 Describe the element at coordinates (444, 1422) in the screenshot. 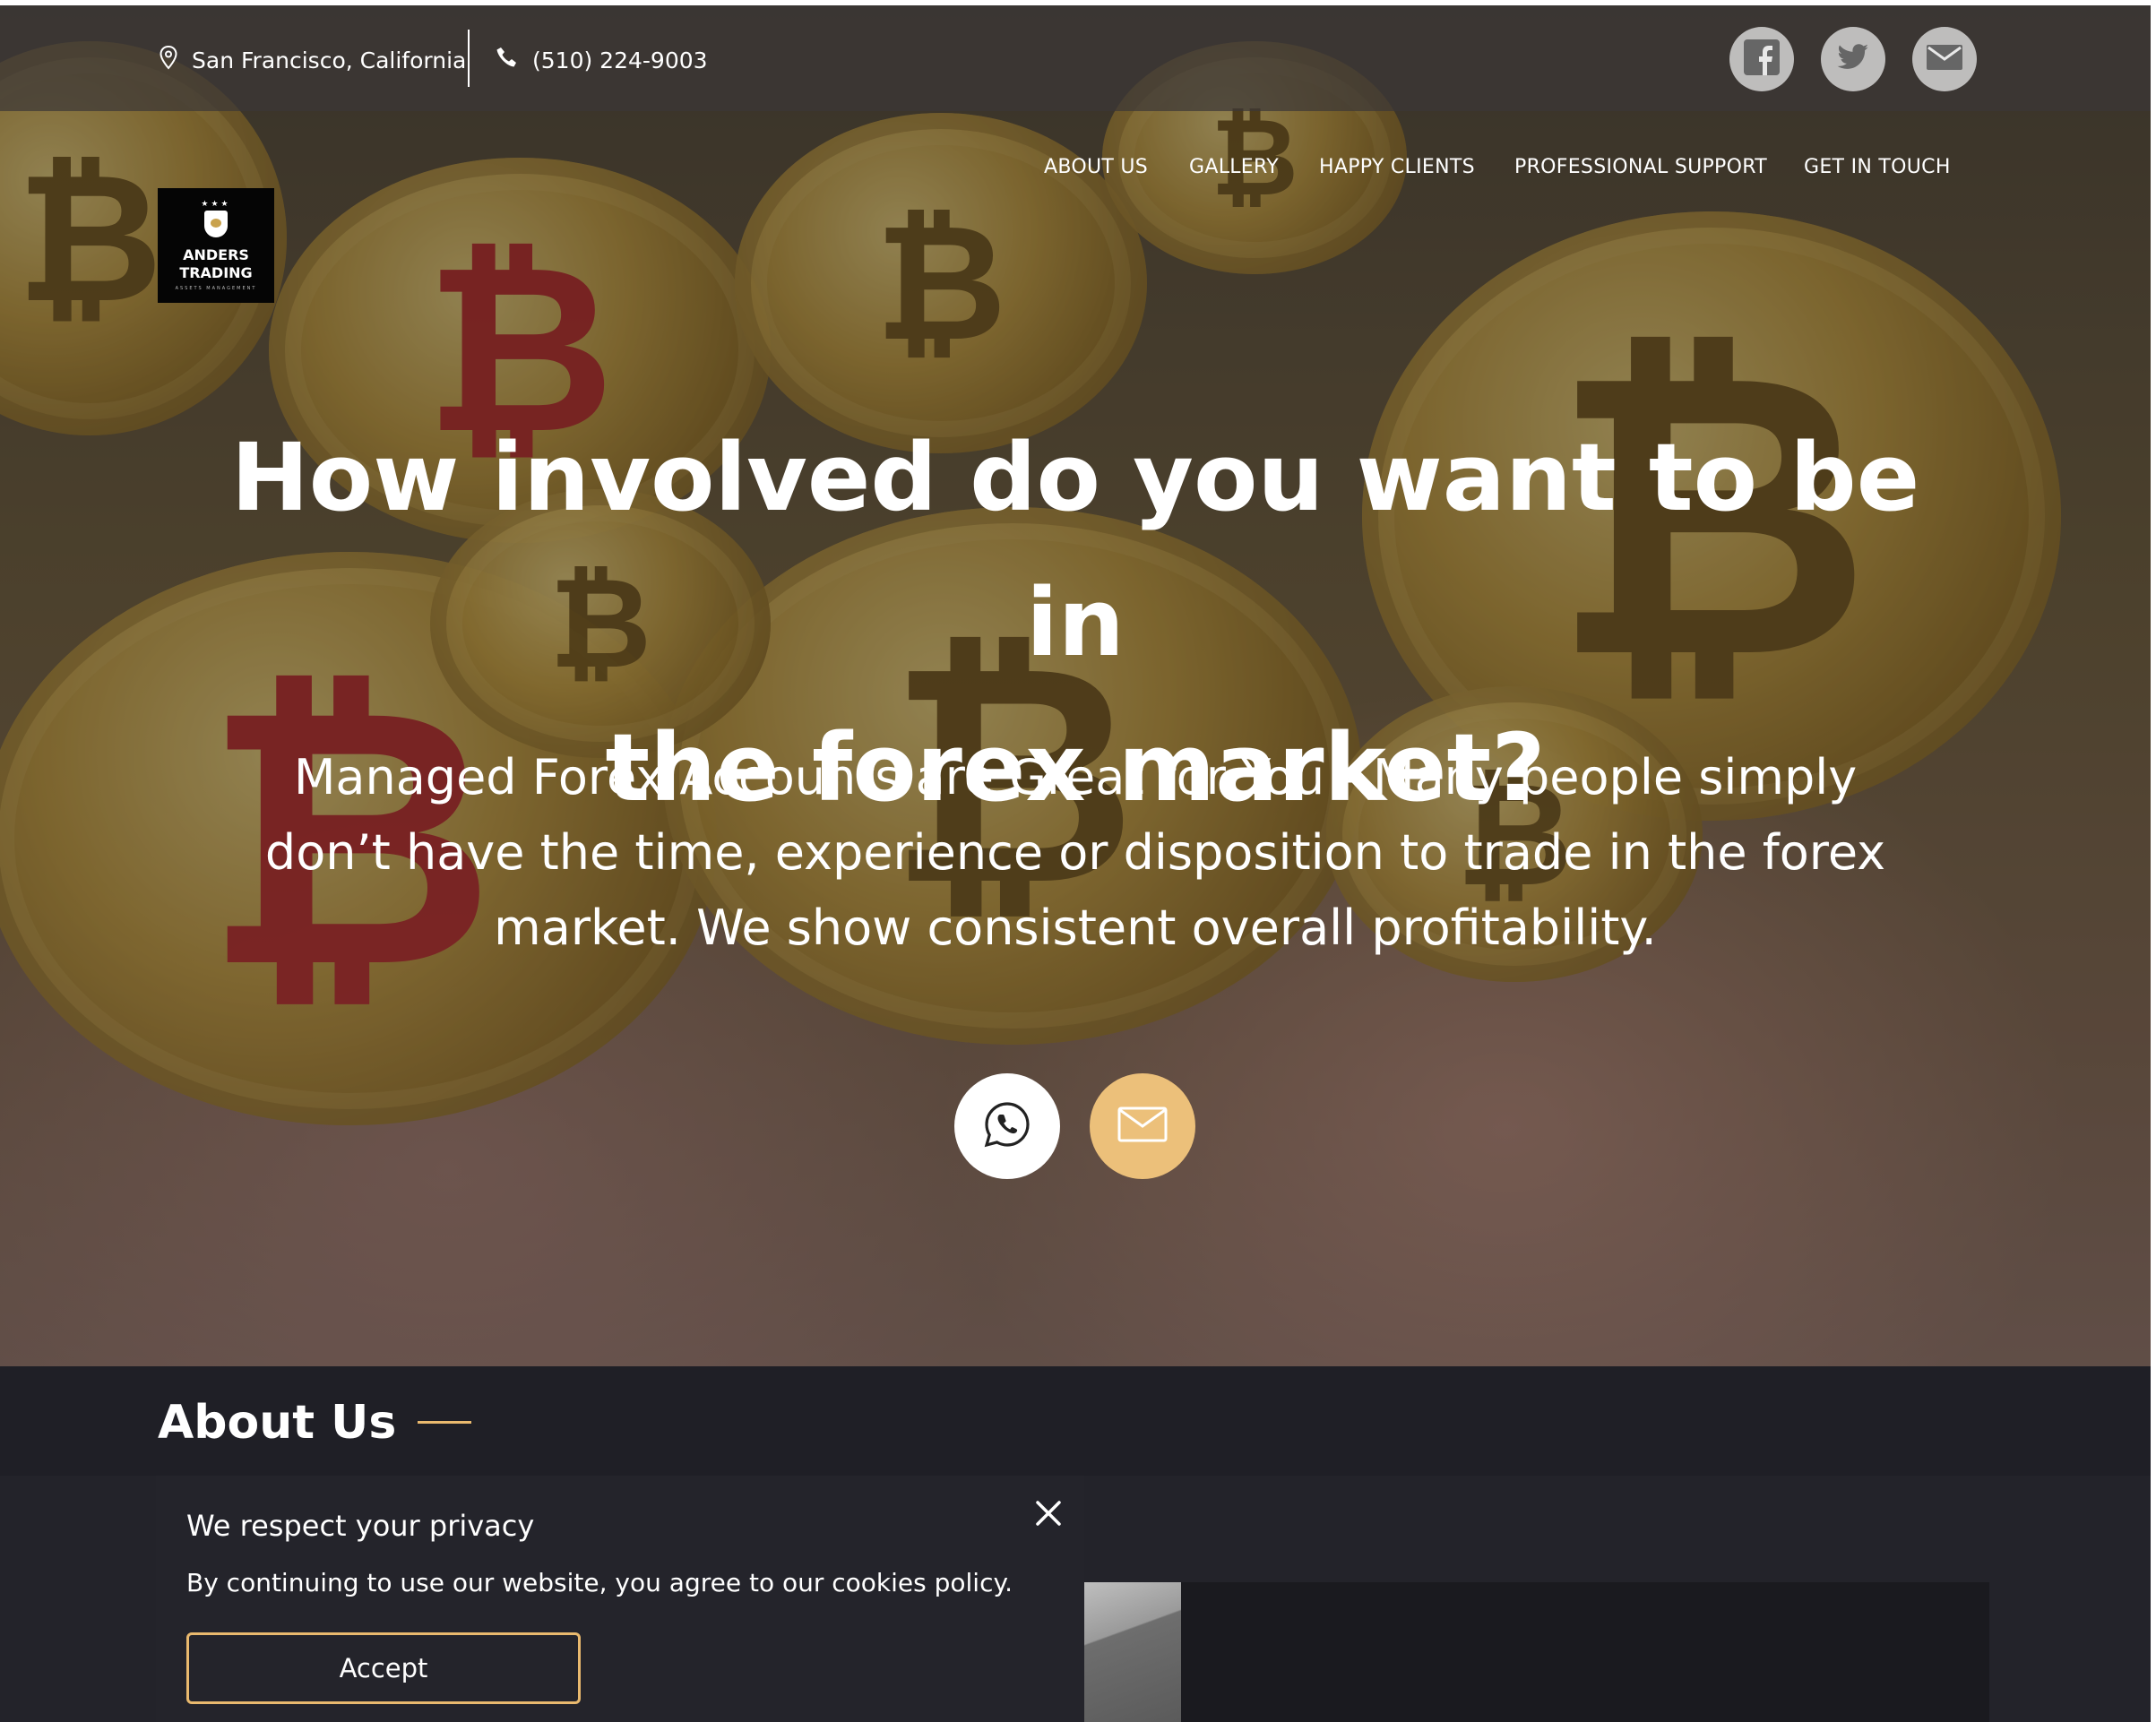

I see `about-title-rule` at that location.